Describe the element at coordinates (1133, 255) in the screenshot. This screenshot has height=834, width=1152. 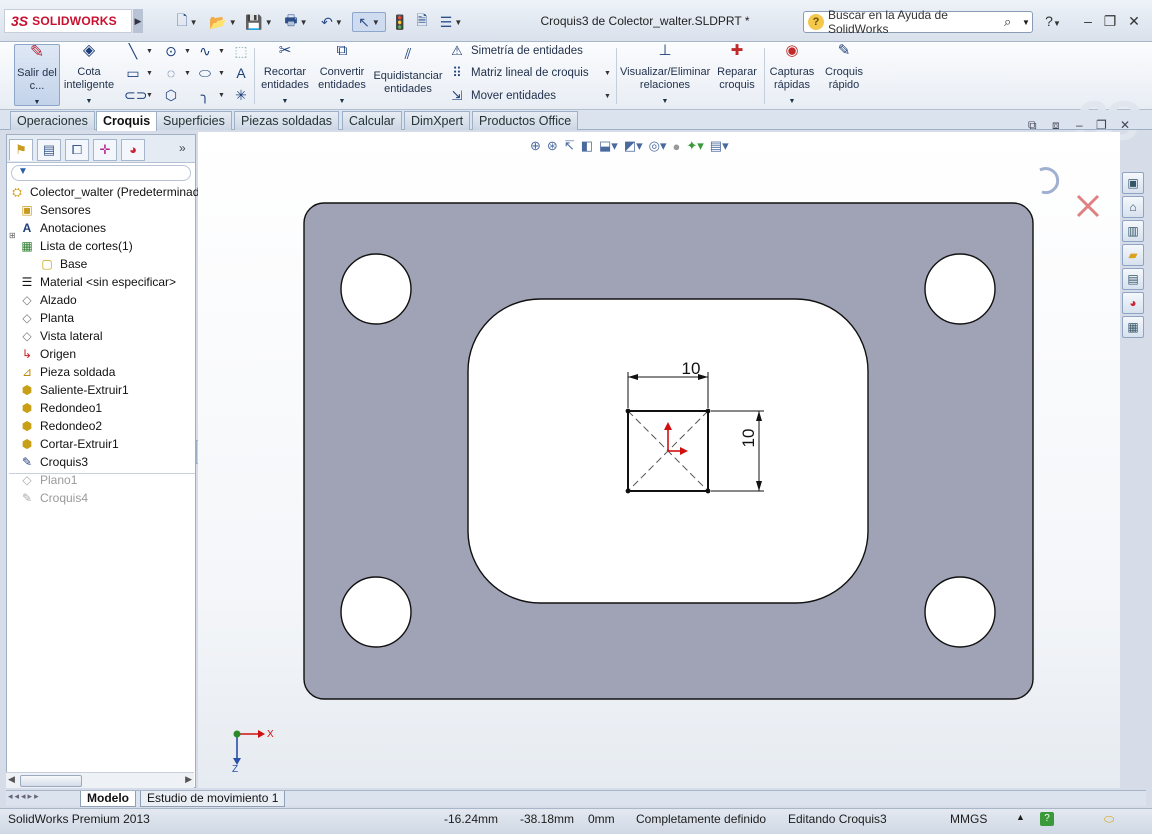
I see `file-explorer-tab: ▰` at that location.